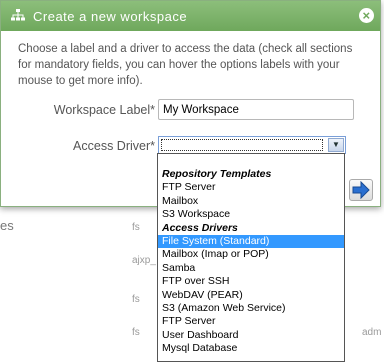  What do you see at coordinates (372, 332) in the screenshot?
I see `background-cell: adm` at bounding box center [372, 332].